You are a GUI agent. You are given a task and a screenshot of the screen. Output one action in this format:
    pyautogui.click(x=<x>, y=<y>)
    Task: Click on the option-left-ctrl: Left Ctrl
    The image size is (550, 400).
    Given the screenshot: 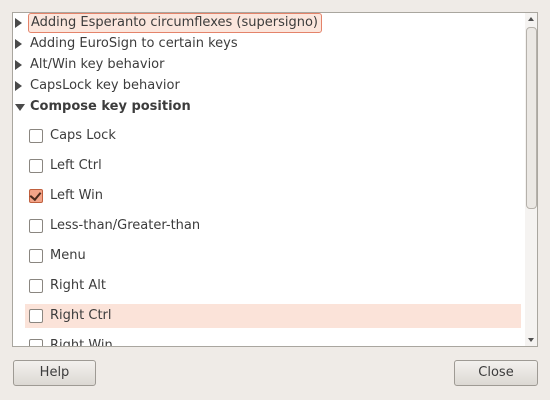 What is the action you would take?
    pyautogui.click(x=273, y=166)
    